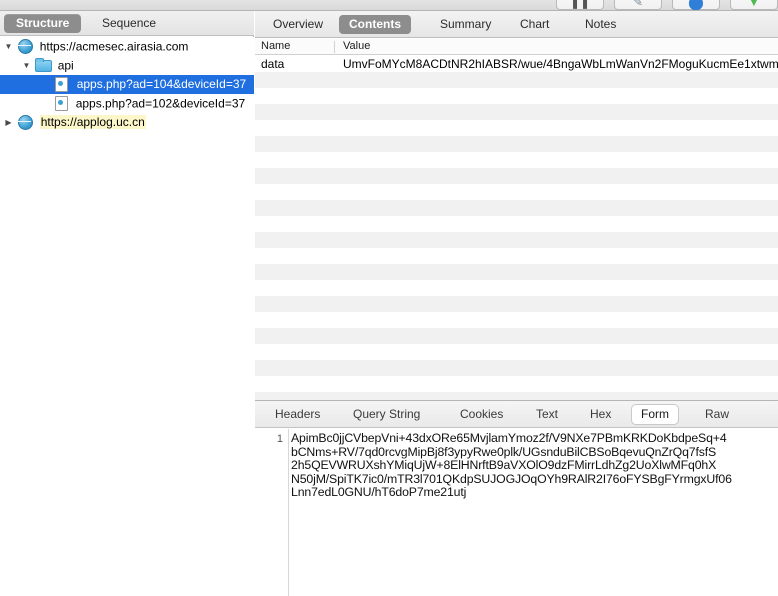 This screenshot has height=596, width=778. I want to click on tab-contents: Contents, so click(375, 24).